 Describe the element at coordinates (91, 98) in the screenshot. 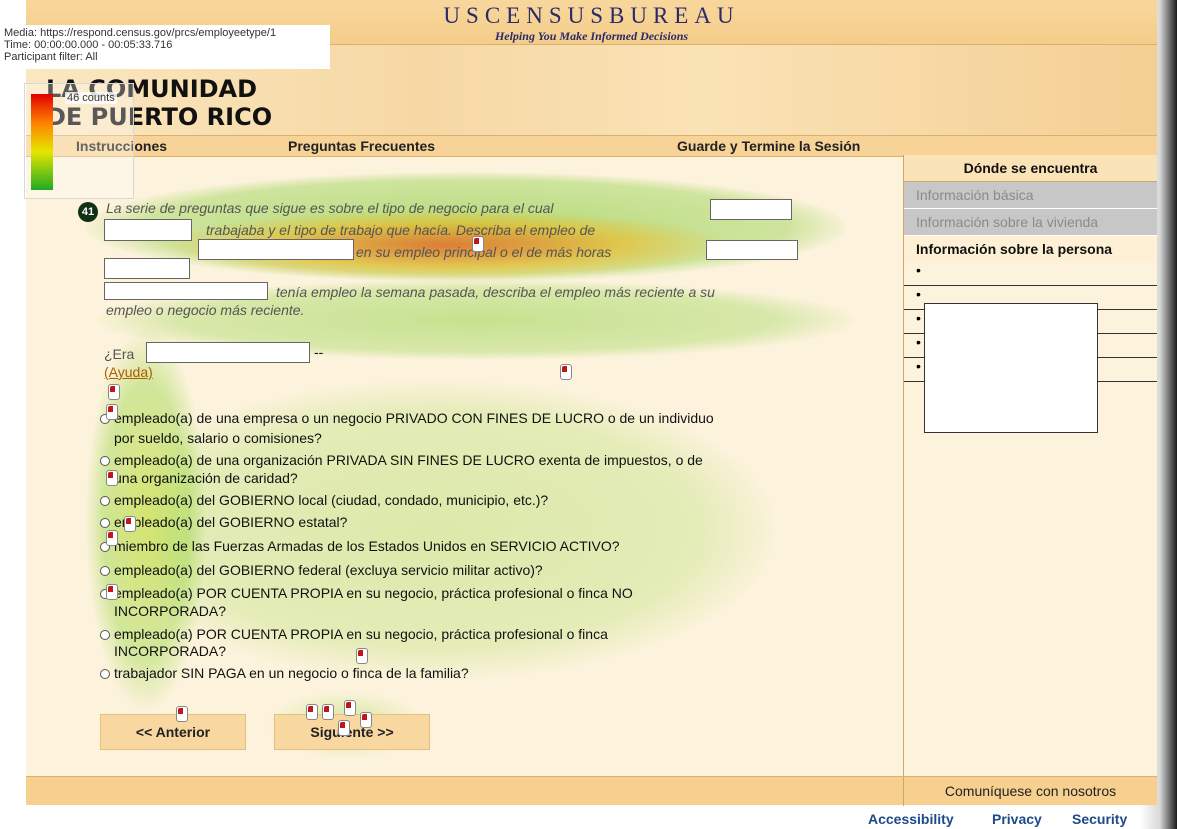

I see `legend-count-label: 46 counts` at that location.